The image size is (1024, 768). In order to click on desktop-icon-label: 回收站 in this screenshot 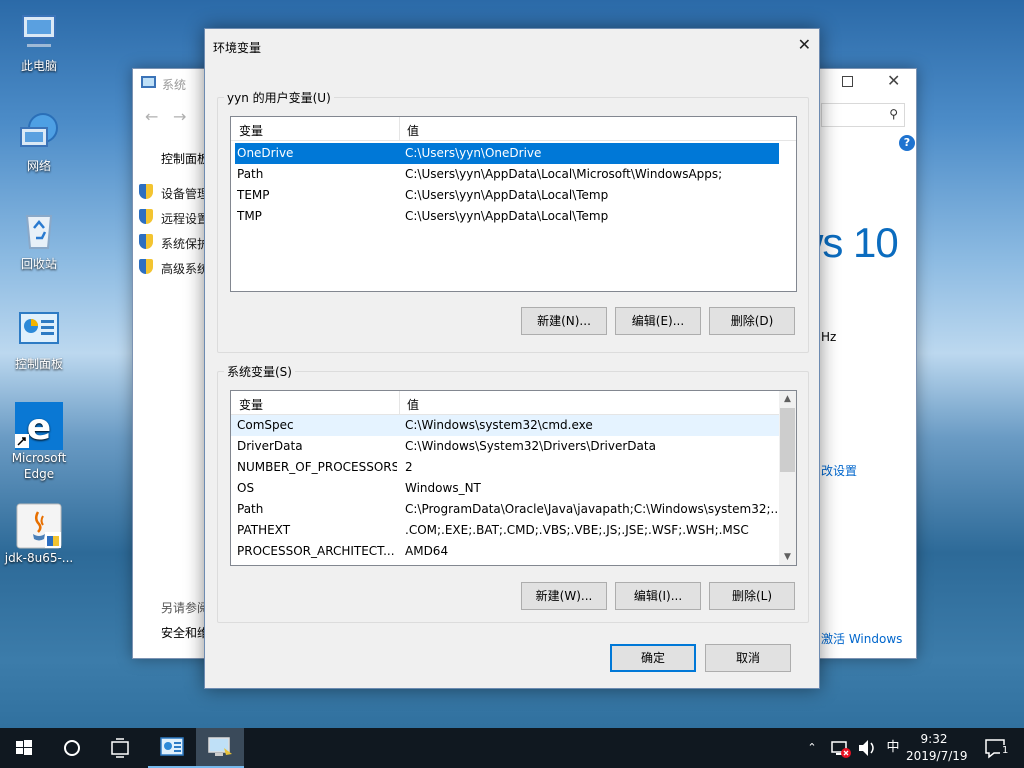, I will do `click(38, 264)`.